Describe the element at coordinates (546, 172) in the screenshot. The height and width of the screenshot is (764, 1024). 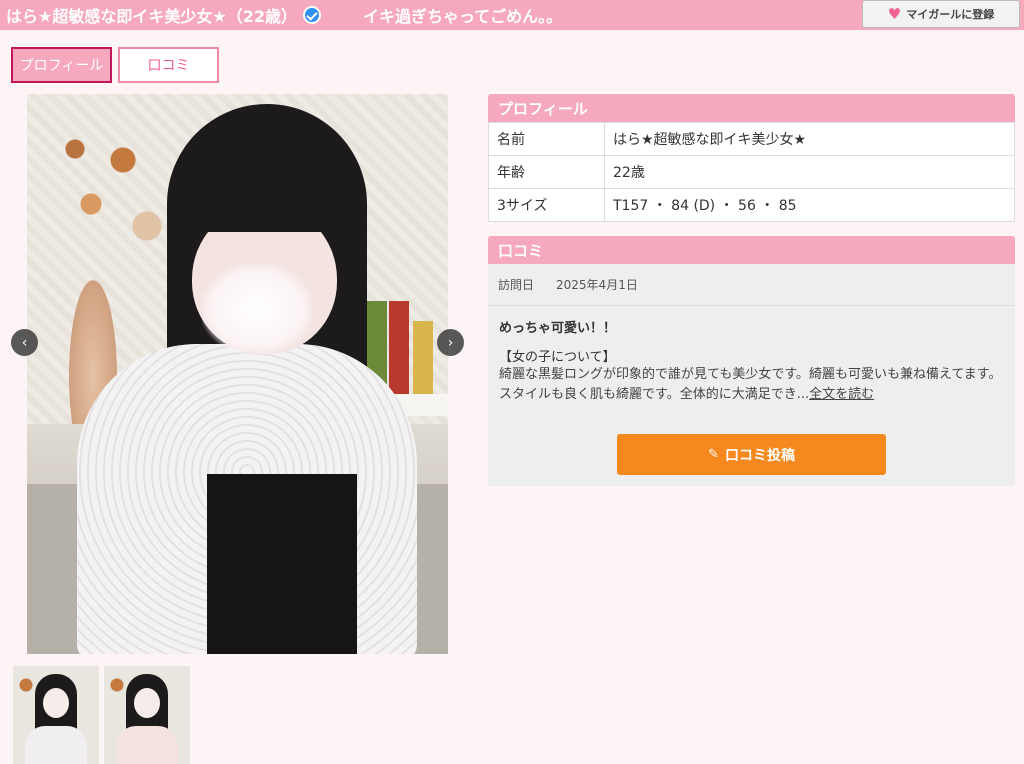
I see `profile-key: 年齢` at that location.